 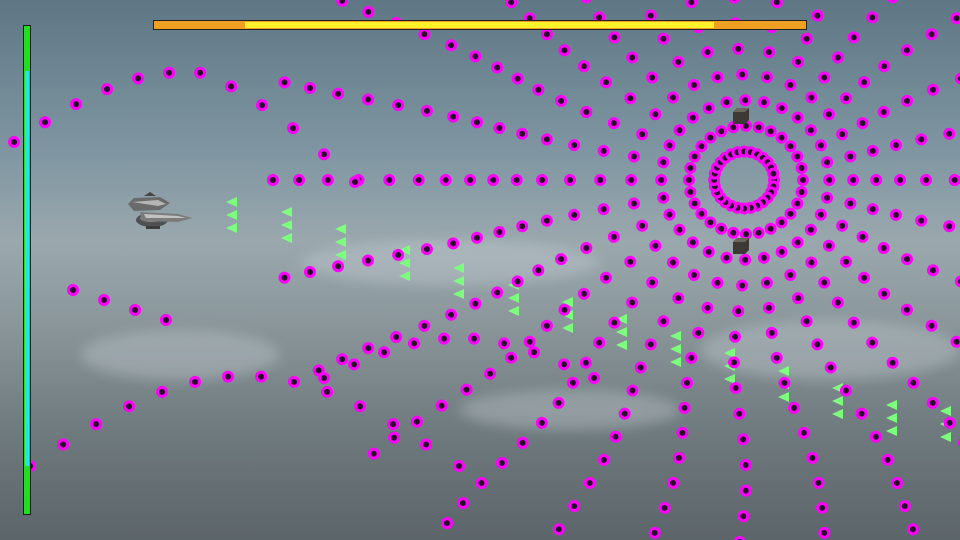 I want to click on player-airship-icon, so click(x=160, y=210).